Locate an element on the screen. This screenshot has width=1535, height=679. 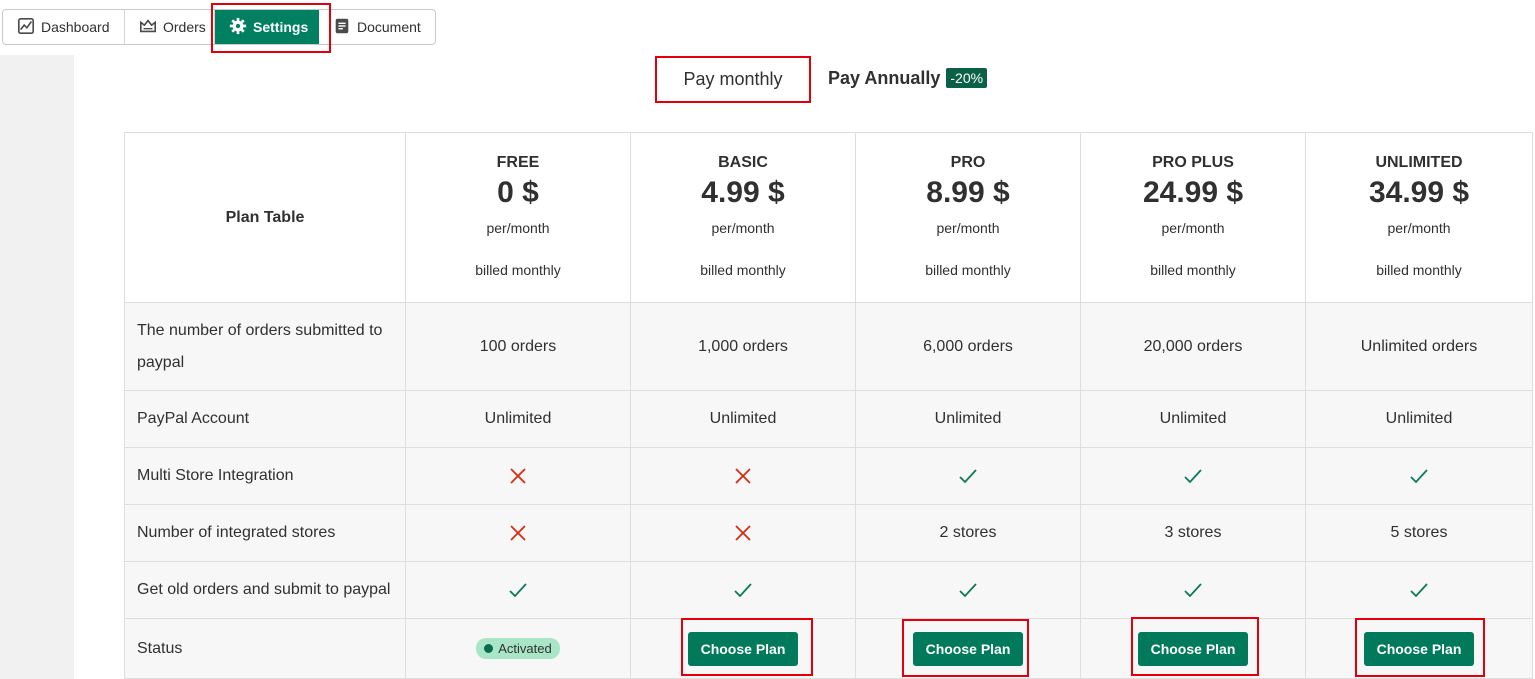
pay-monthly-tab: Pay monthly is located at coordinates (733, 79).